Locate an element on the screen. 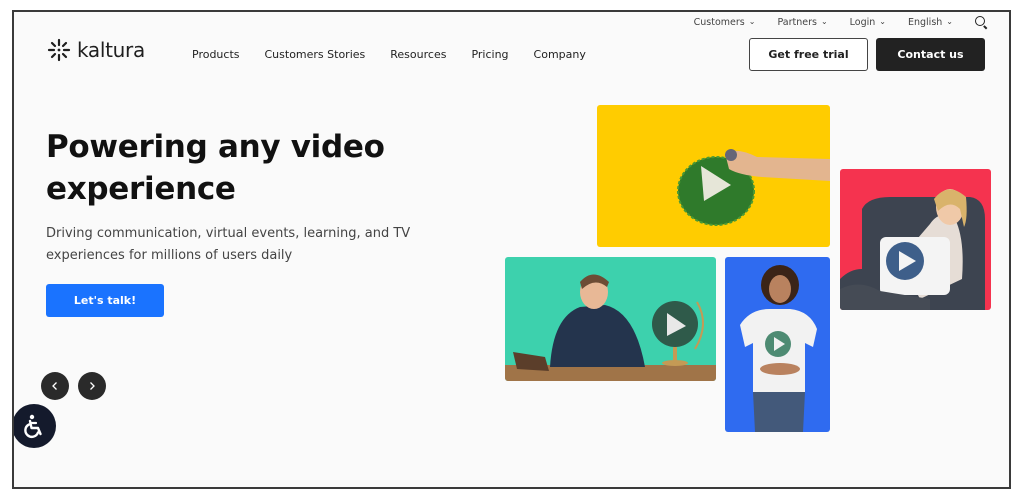 The width and height of the screenshot is (1024, 501). topbar-login: Login ⌄ is located at coordinates (868, 22).